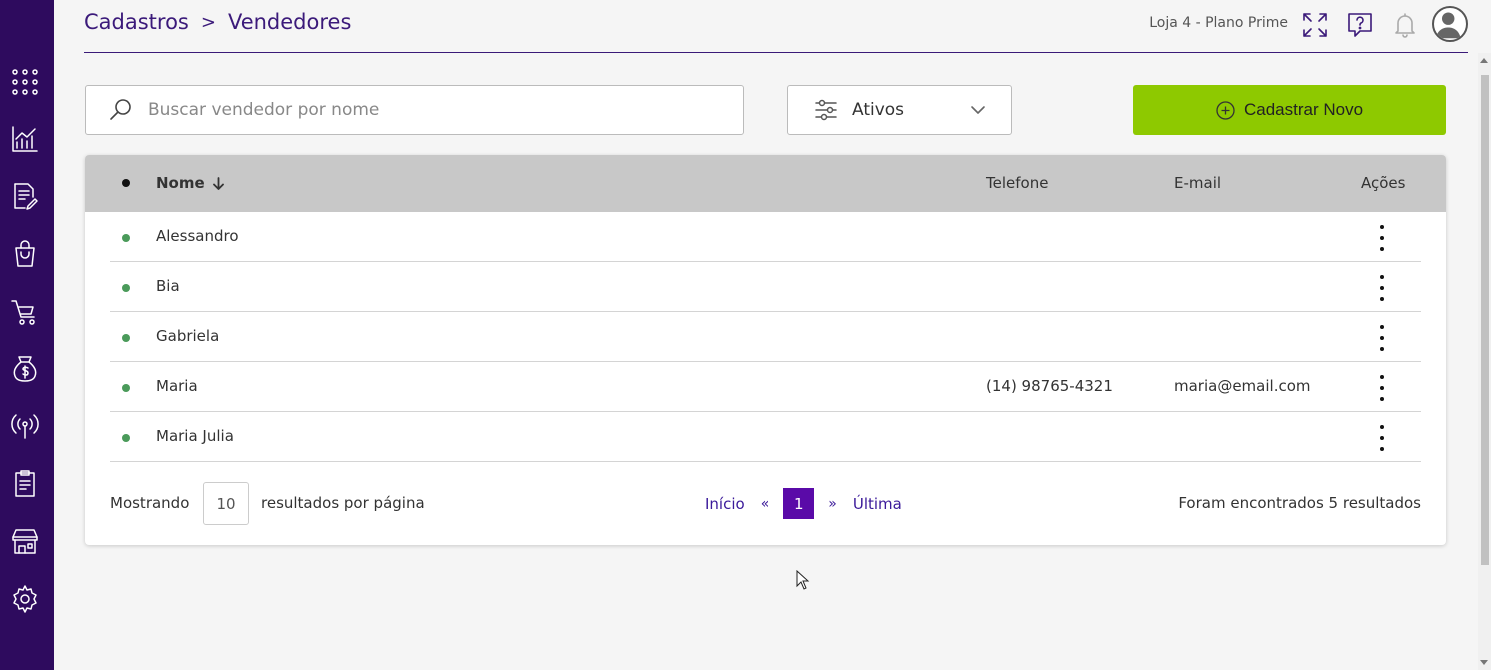 This screenshot has width=1491, height=670. I want to click on search-icon, so click(120, 109).